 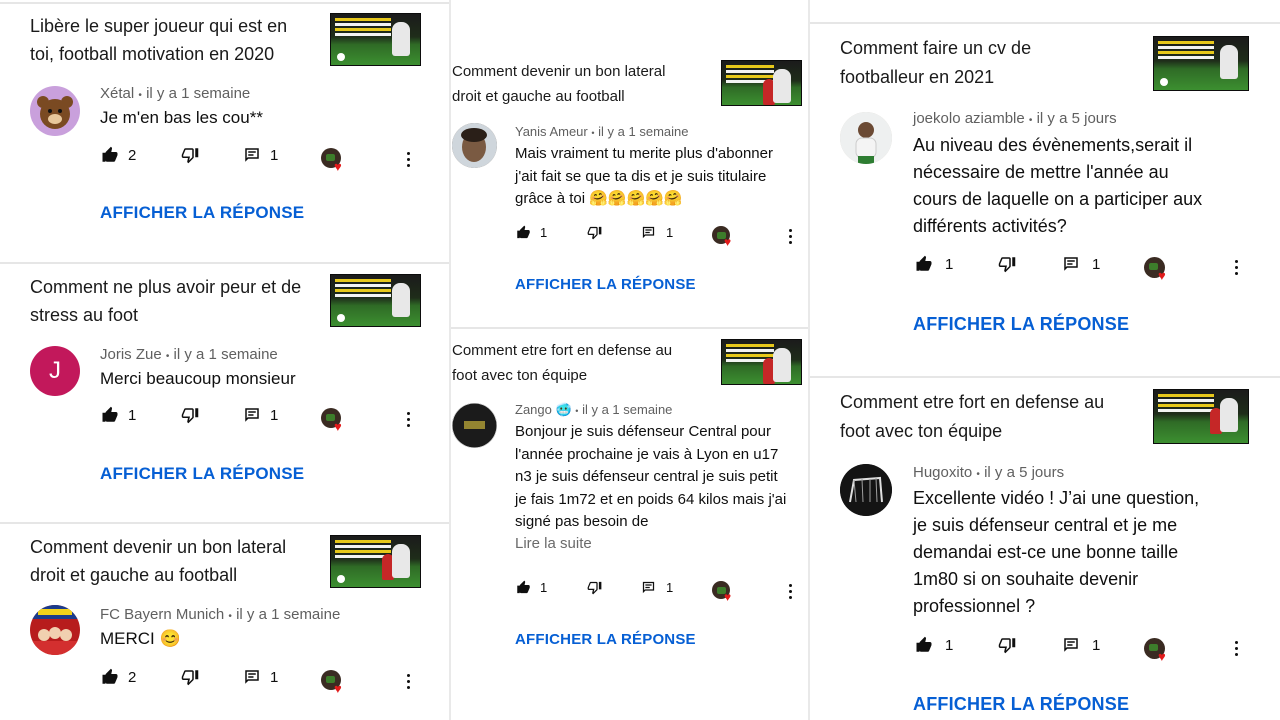 I want to click on author-name: Joris Zue, so click(x=131, y=354).